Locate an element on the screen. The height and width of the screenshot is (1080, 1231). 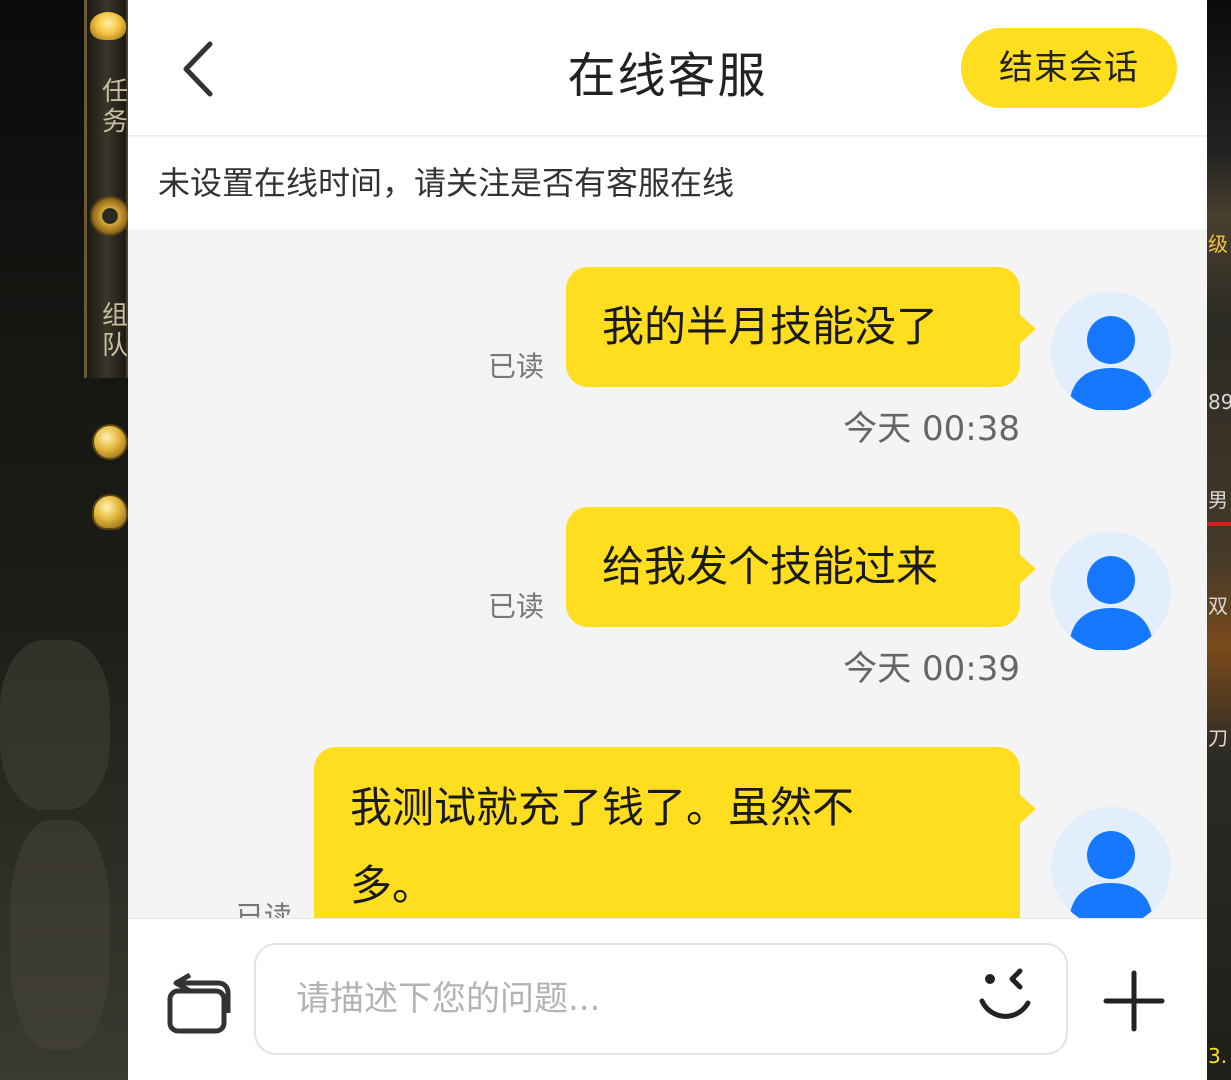
message-text-line: 我测试就充了钱了。虽然不 is located at coordinates (602, 807).